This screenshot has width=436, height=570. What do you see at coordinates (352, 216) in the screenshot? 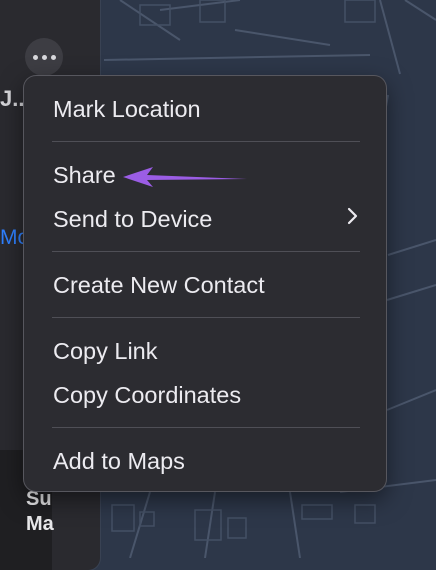
I see `chevron-right-icon` at bounding box center [352, 216].